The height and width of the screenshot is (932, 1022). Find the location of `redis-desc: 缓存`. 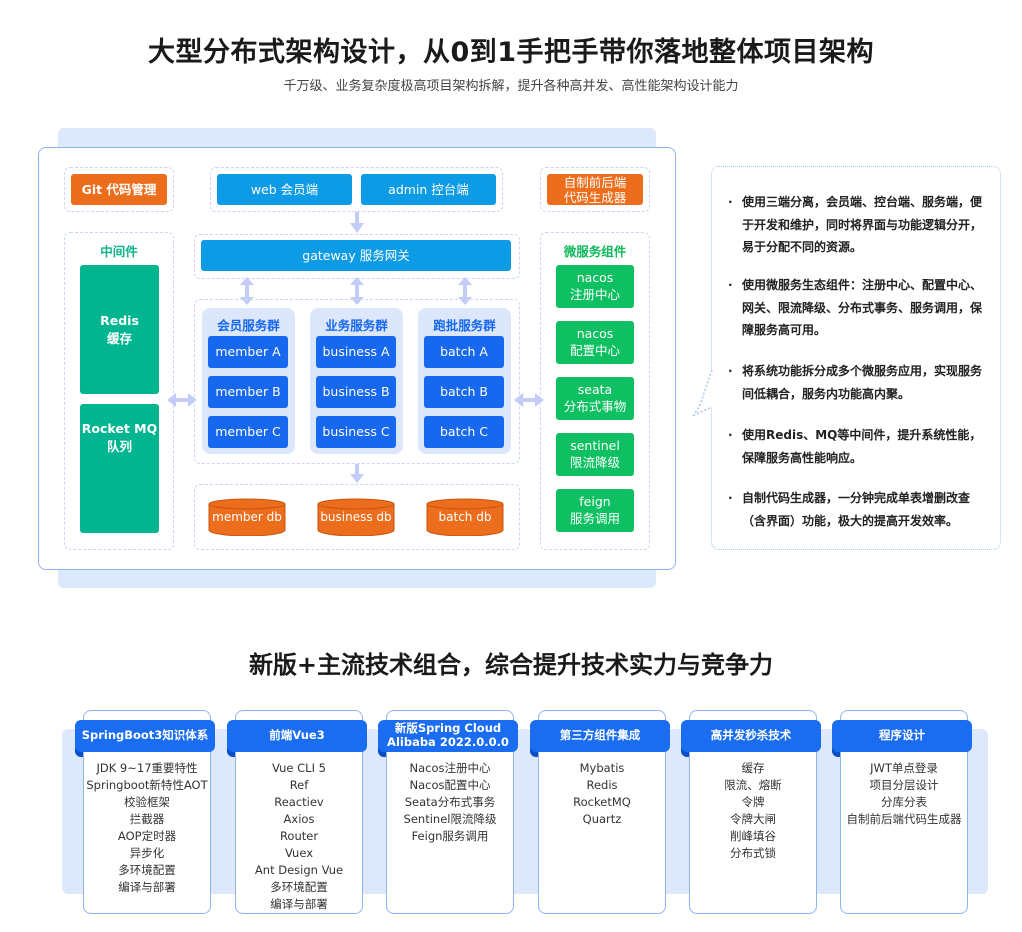

redis-desc: 缓存 is located at coordinates (119, 338).